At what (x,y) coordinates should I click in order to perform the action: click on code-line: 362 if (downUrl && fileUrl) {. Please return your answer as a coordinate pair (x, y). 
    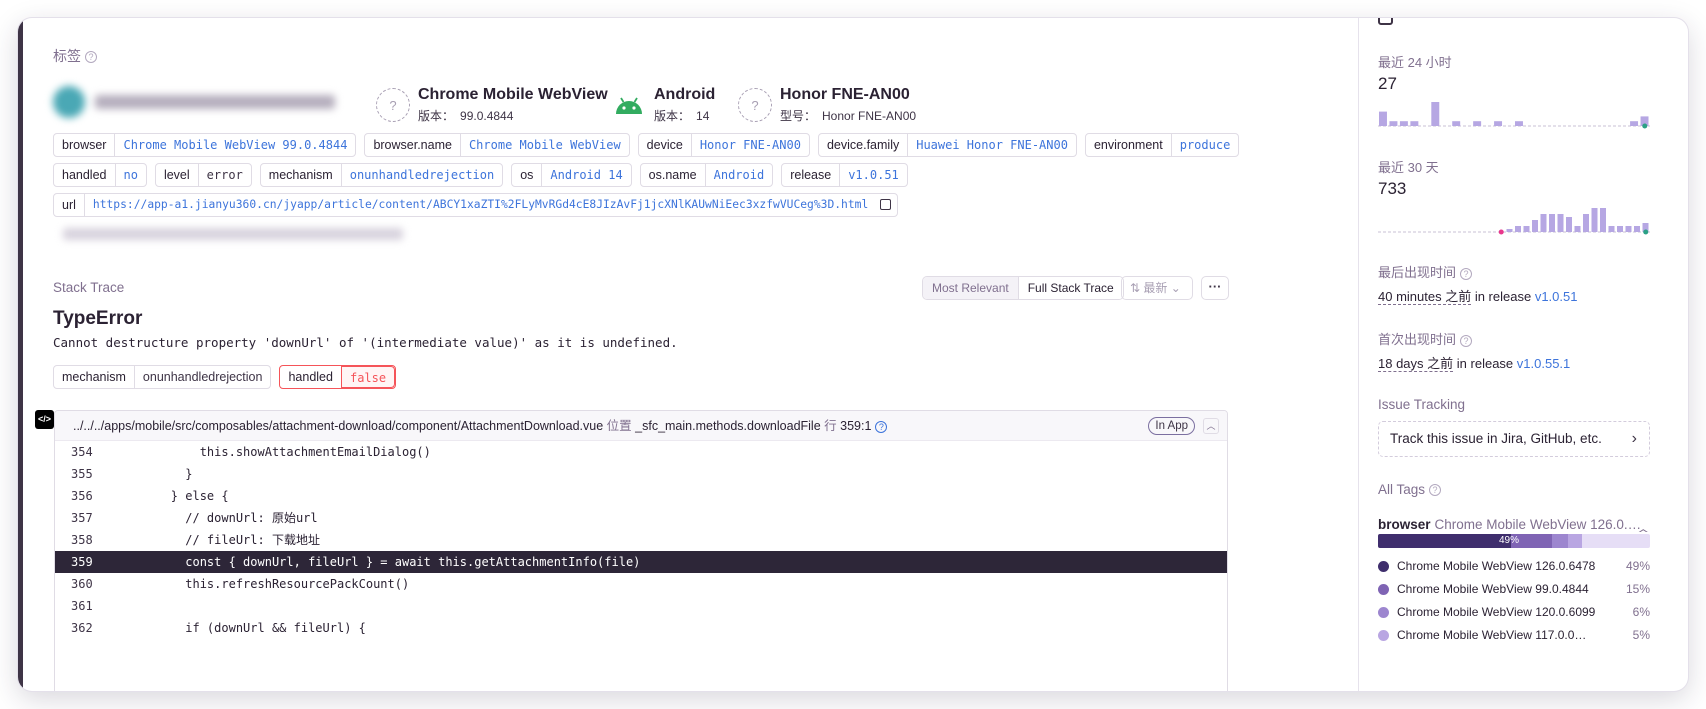
    Looking at the image, I should click on (641, 628).